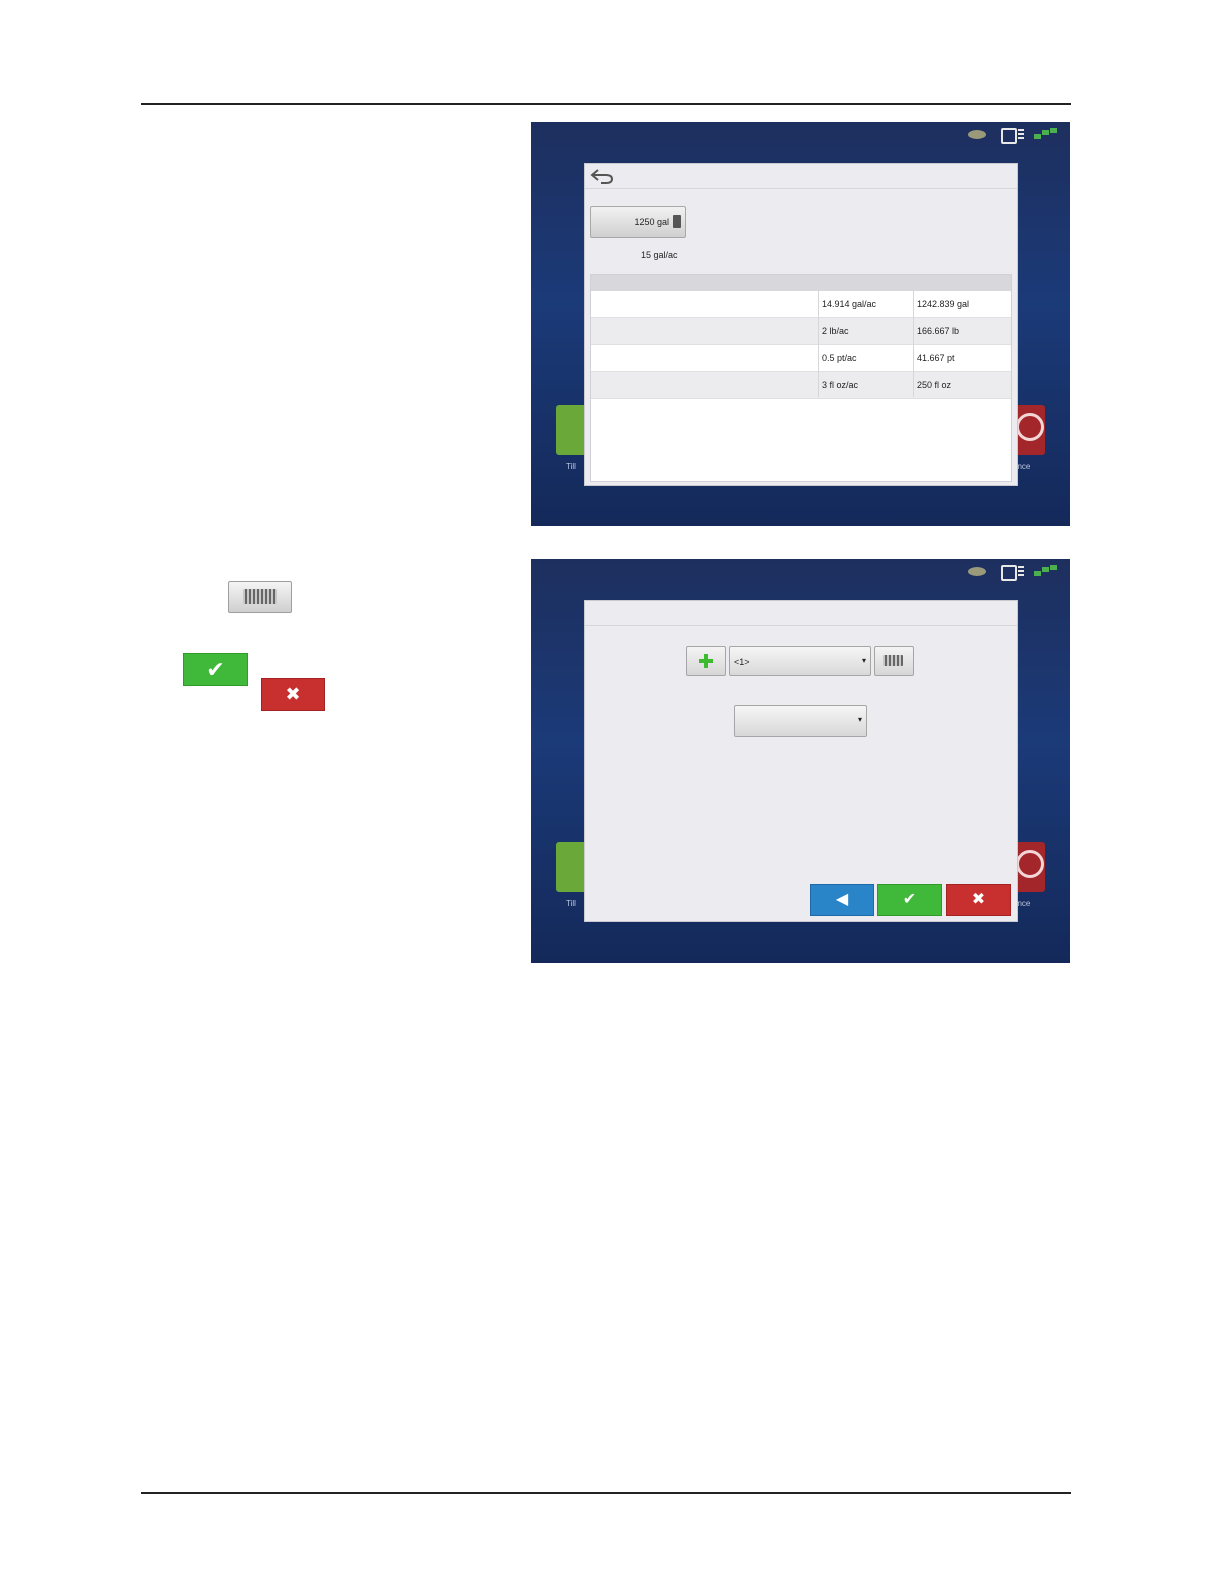  What do you see at coordinates (801, 358) in the screenshot?
I see `table-row: 0.5 pt/ac 41.667 pt` at bounding box center [801, 358].